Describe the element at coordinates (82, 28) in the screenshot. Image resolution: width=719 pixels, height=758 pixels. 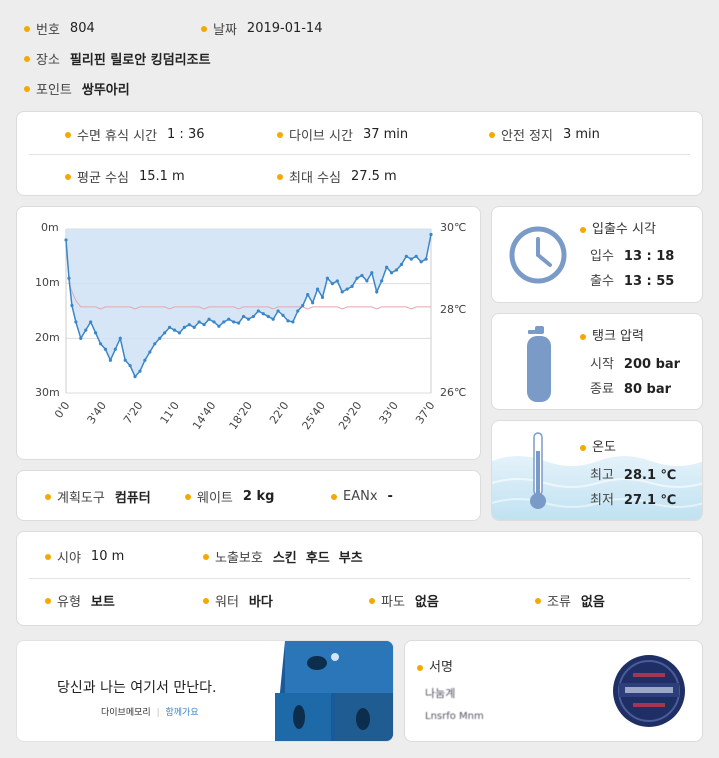
I see `dive-number-value: 804` at that location.